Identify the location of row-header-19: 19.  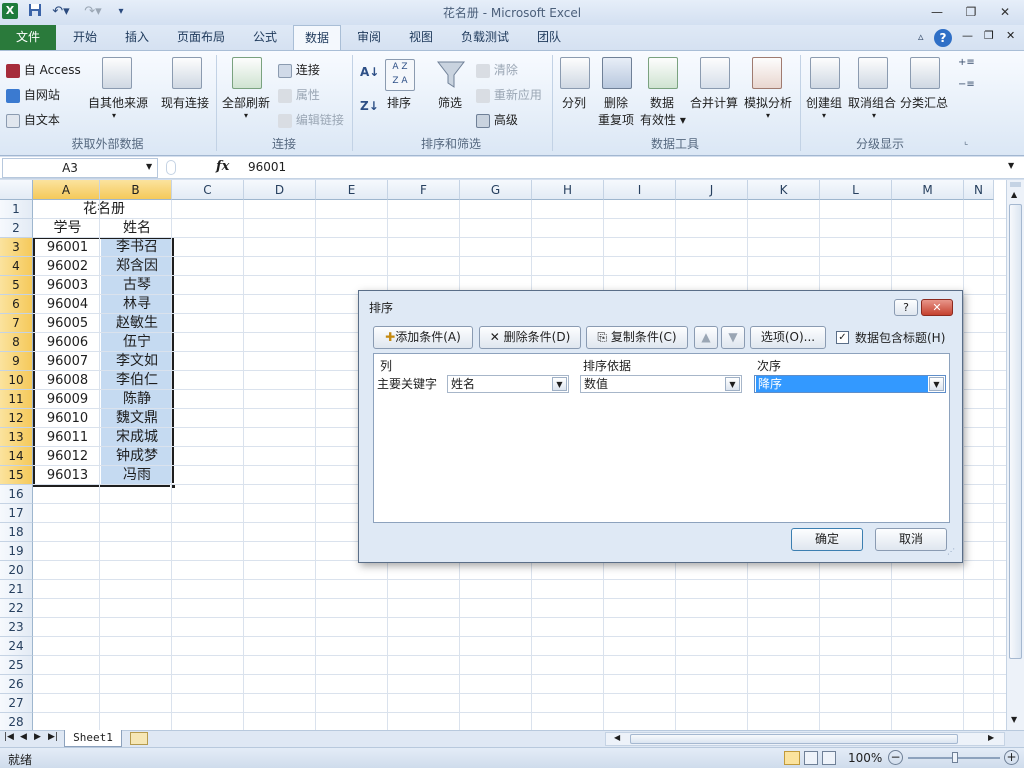
(16, 551).